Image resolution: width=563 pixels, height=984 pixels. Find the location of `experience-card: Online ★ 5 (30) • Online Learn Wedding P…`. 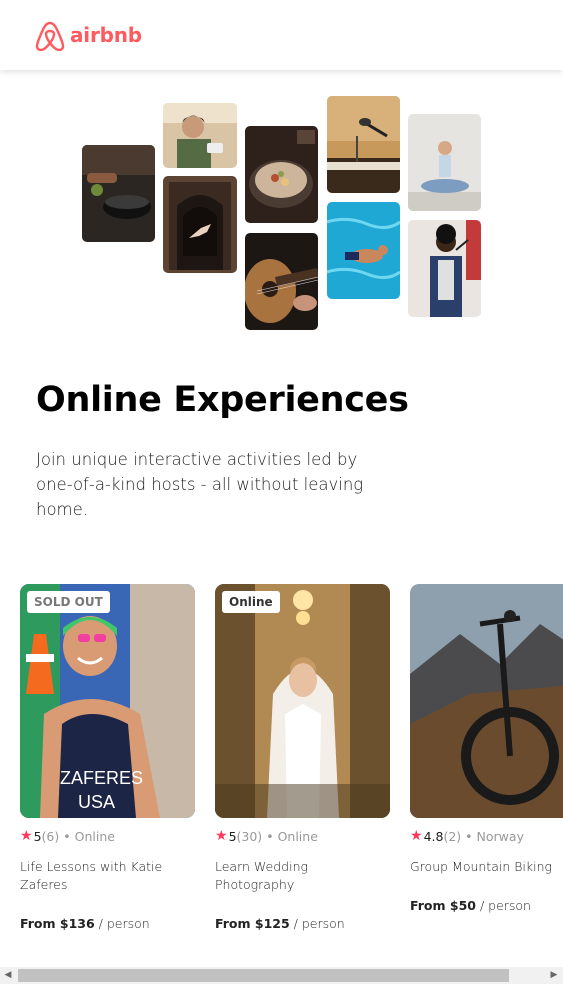

experience-card: Online ★ 5 (30) • Online Learn Wedding P… is located at coordinates (302, 757).